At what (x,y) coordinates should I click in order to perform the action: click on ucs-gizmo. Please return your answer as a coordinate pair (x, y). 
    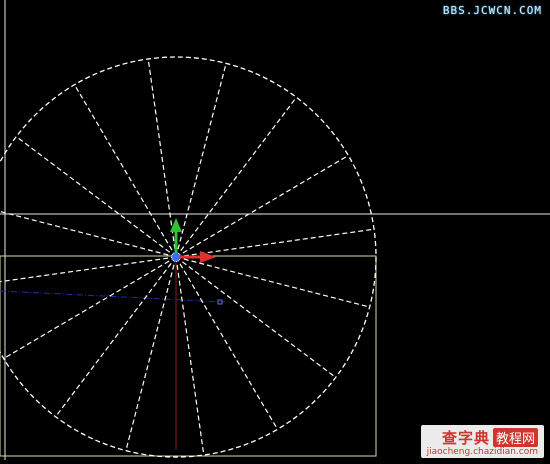
    Looking at the image, I should click on (193, 240).